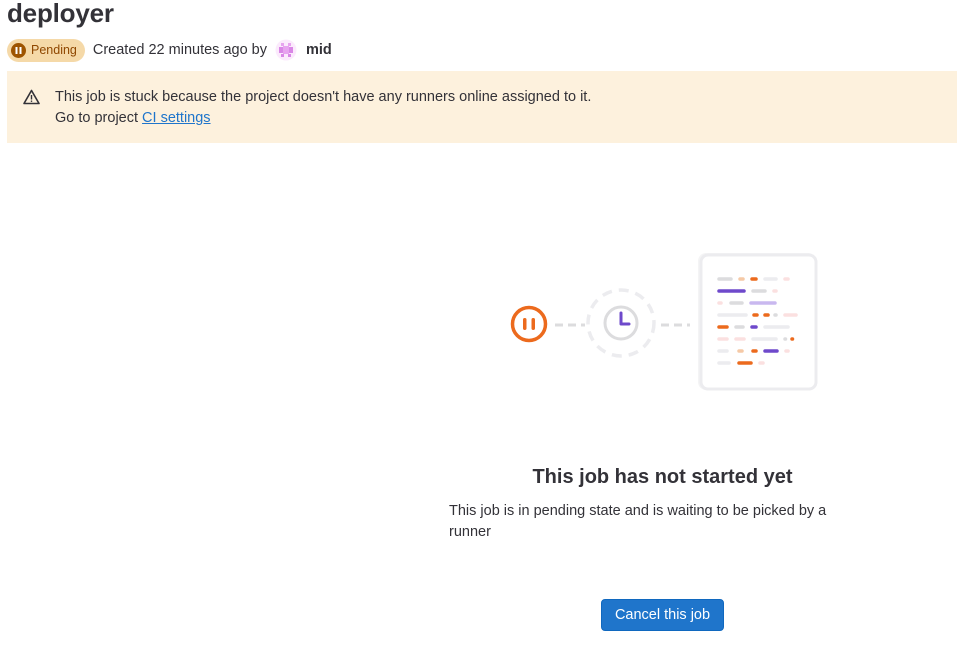 This screenshot has width=957, height=664. Describe the element at coordinates (319, 50) in the screenshot. I see `username-link: mid` at that location.